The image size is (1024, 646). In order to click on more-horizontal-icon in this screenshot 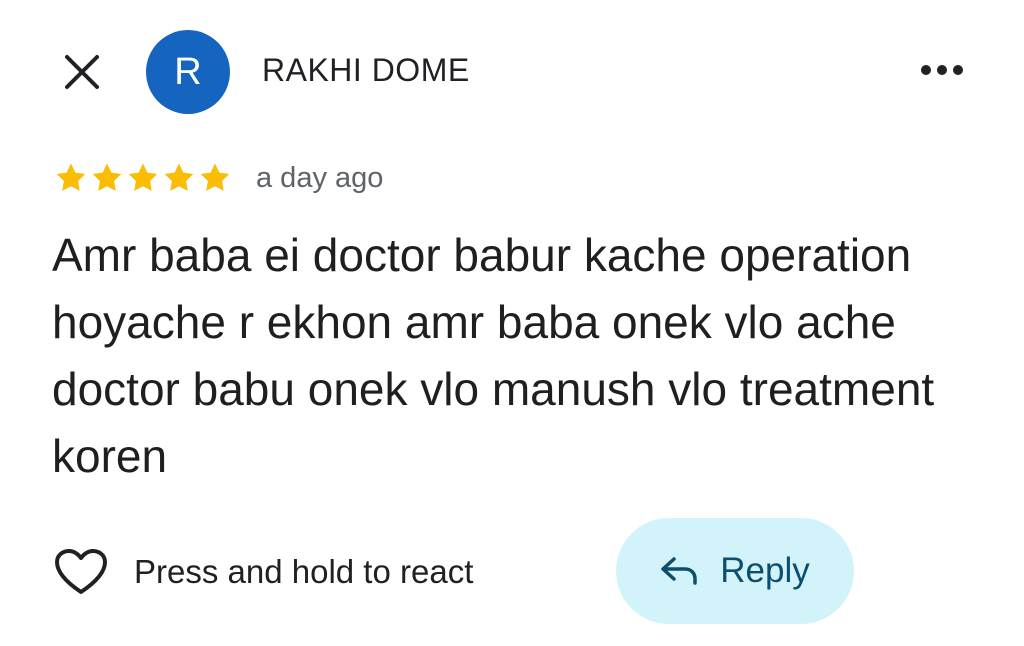, I will do `click(942, 70)`.